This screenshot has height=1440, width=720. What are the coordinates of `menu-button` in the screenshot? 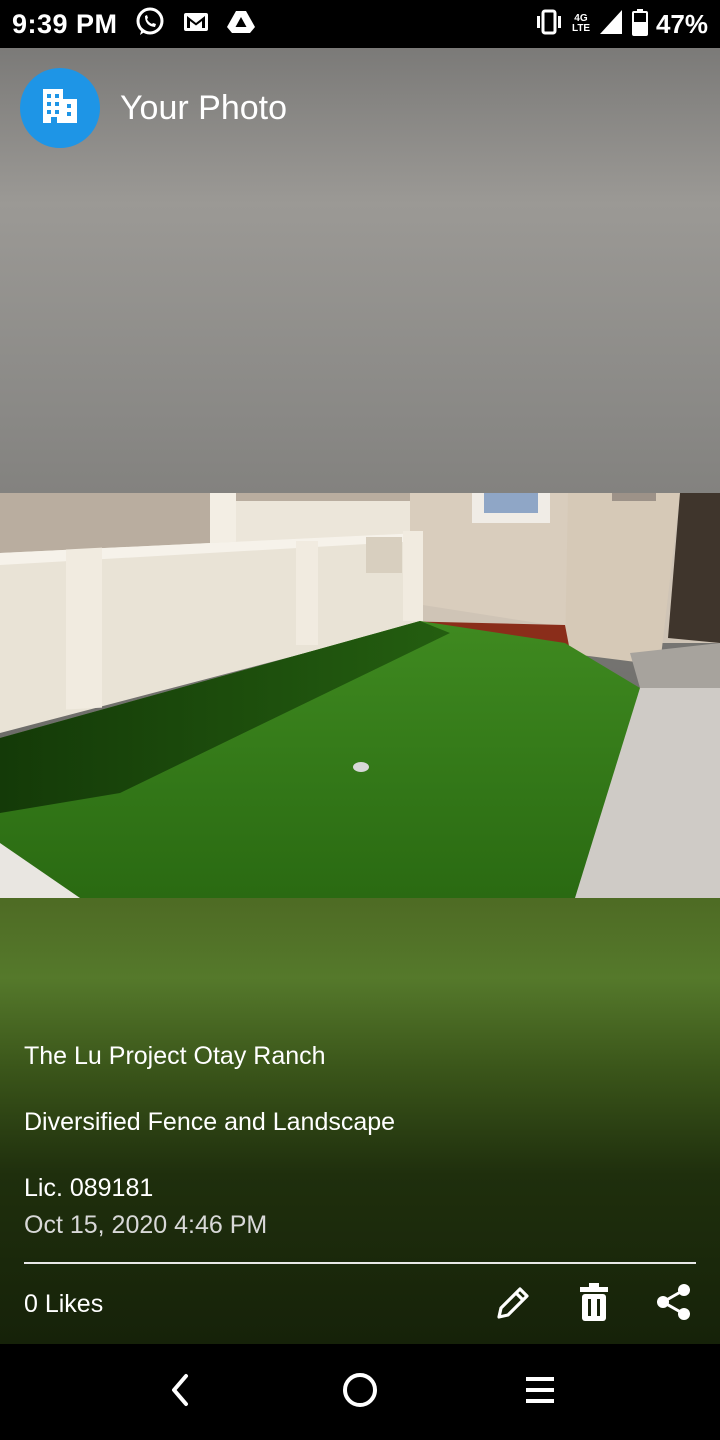 It's located at (540, 1392).